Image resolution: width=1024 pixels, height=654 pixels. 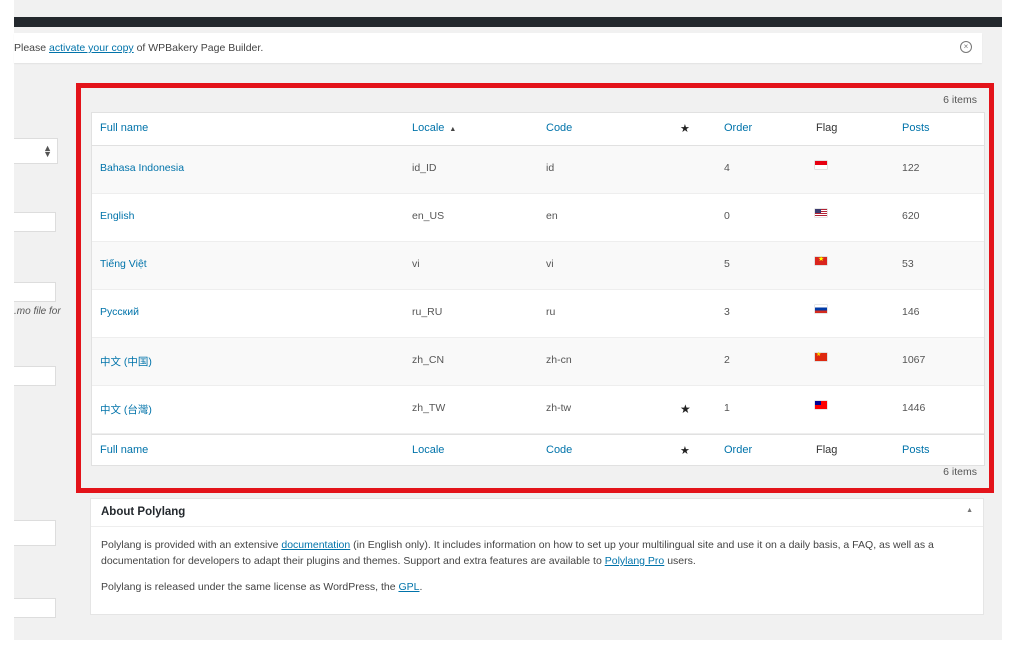 What do you see at coordinates (143, 512) in the screenshot?
I see `about-title: About Polylang` at bounding box center [143, 512].